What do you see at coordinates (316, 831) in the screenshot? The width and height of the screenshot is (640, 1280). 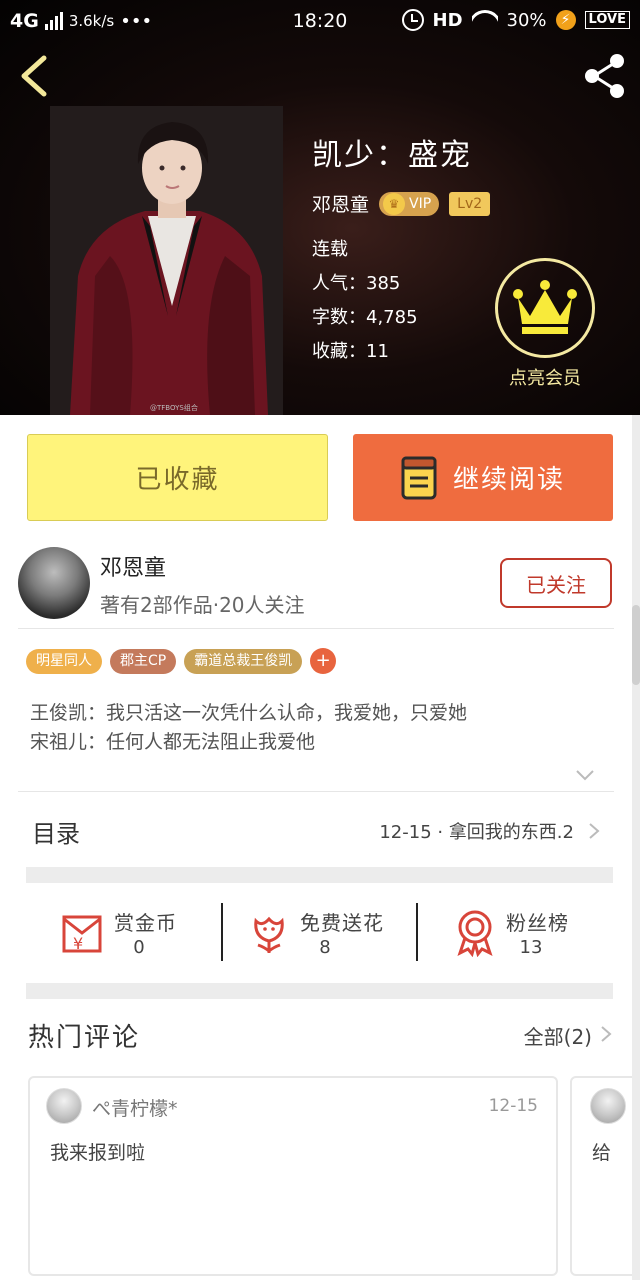 I see `table-of-contents-row: 目录 12-15 · 拿回我的东西.2` at bounding box center [316, 831].